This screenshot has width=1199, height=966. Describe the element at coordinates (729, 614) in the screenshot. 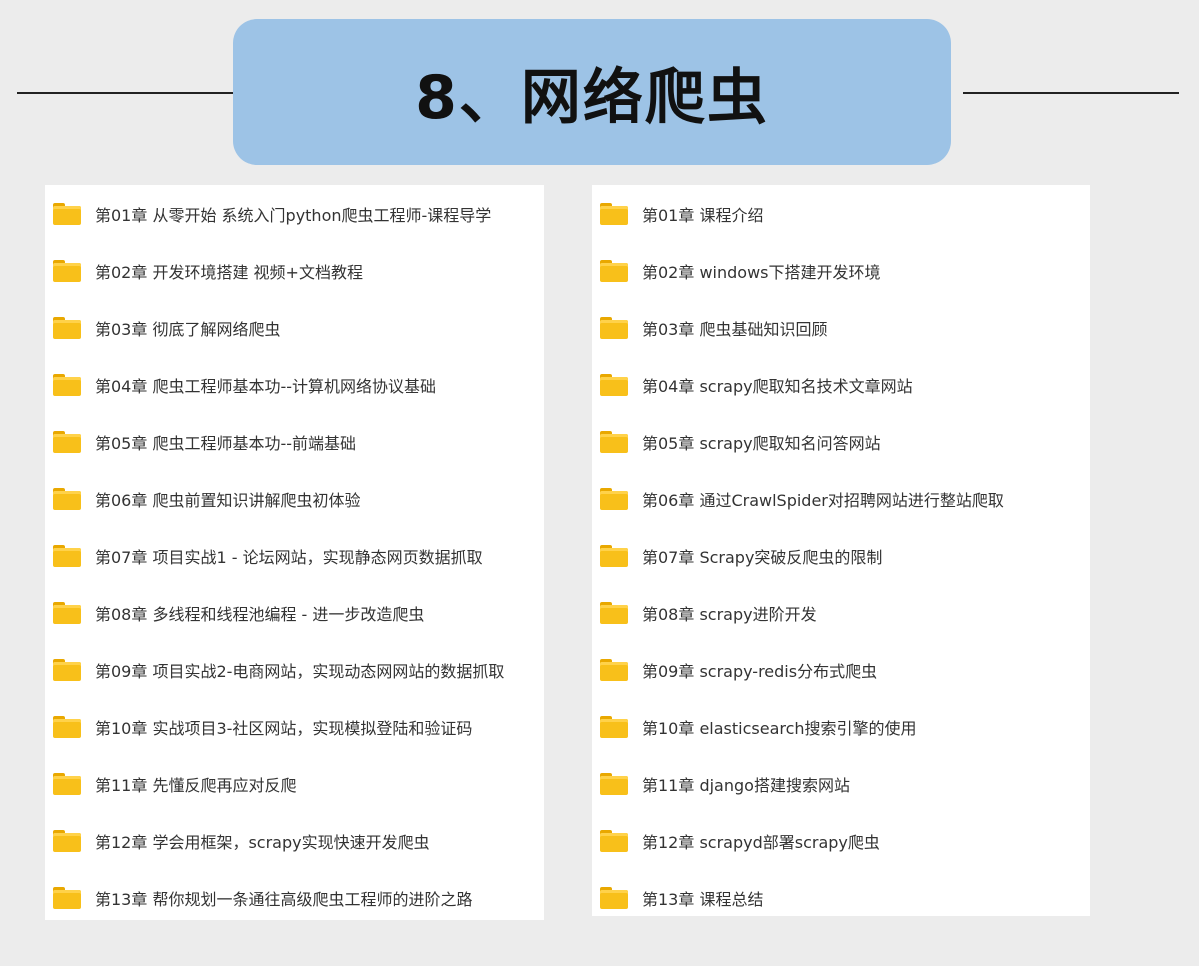

I see `folder-item-label: 第08章 scrapy进阶开发` at that location.